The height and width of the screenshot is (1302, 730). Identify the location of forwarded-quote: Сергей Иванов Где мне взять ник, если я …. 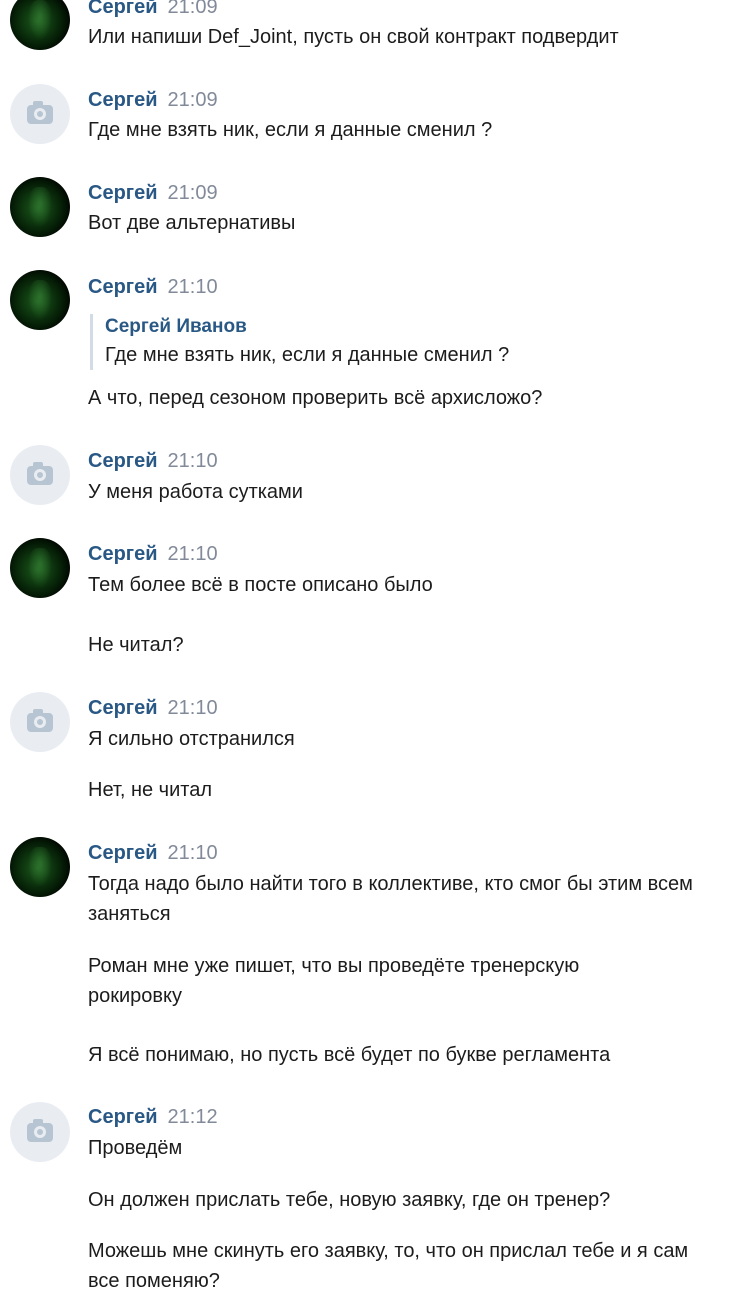
(299, 342).